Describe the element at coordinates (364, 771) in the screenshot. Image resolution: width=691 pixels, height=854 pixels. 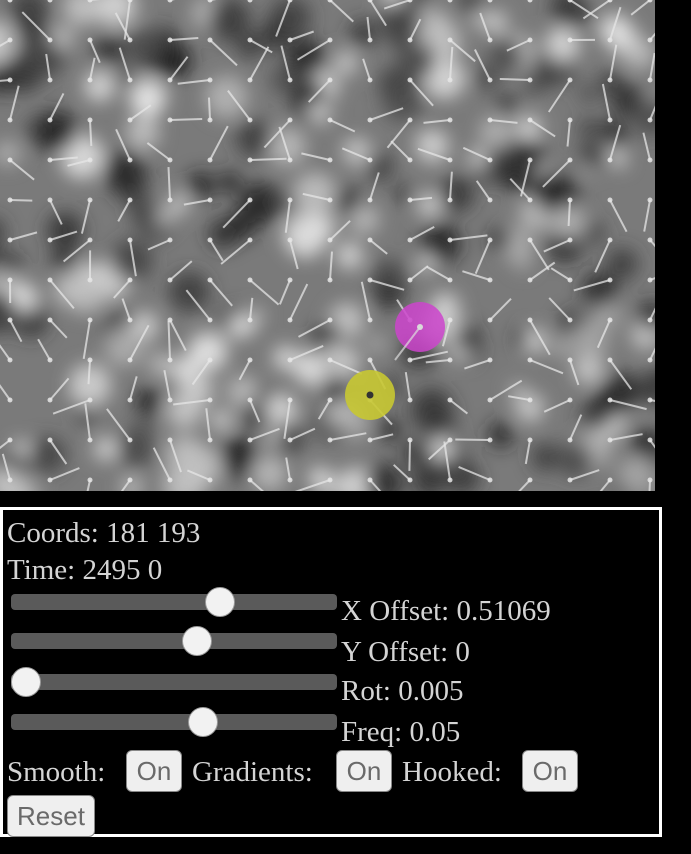
I see `gradients-toggle-button: On` at that location.